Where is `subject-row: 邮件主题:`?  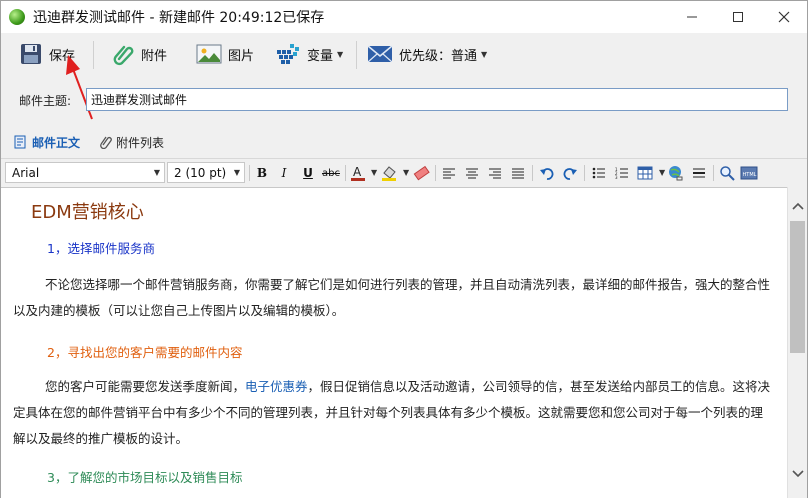 subject-row: 邮件主题: is located at coordinates (404, 100).